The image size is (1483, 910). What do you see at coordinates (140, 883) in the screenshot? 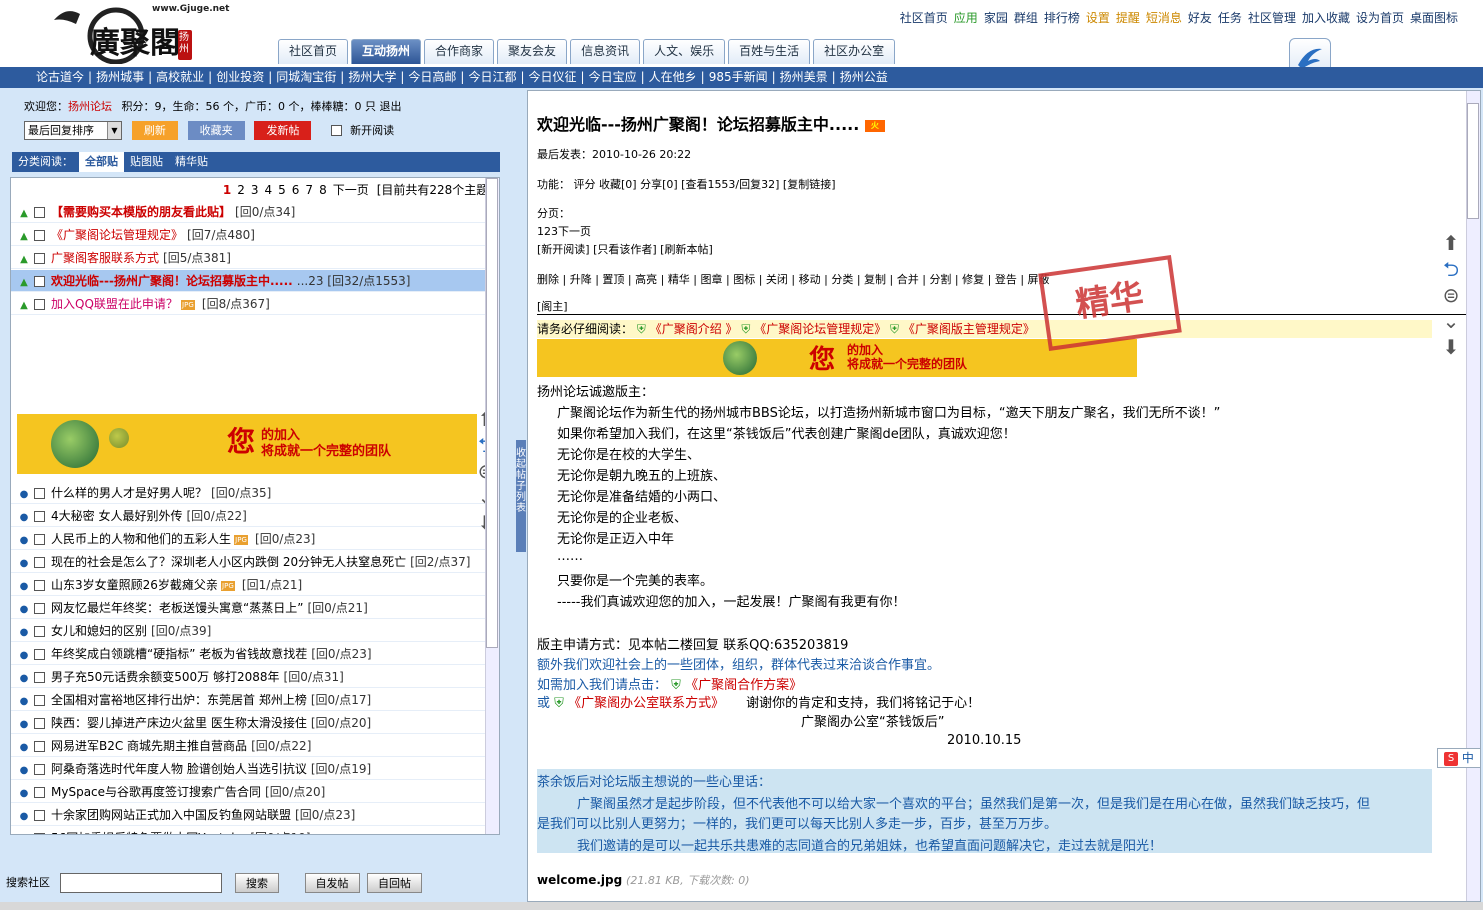
I see `search-input` at bounding box center [140, 883].